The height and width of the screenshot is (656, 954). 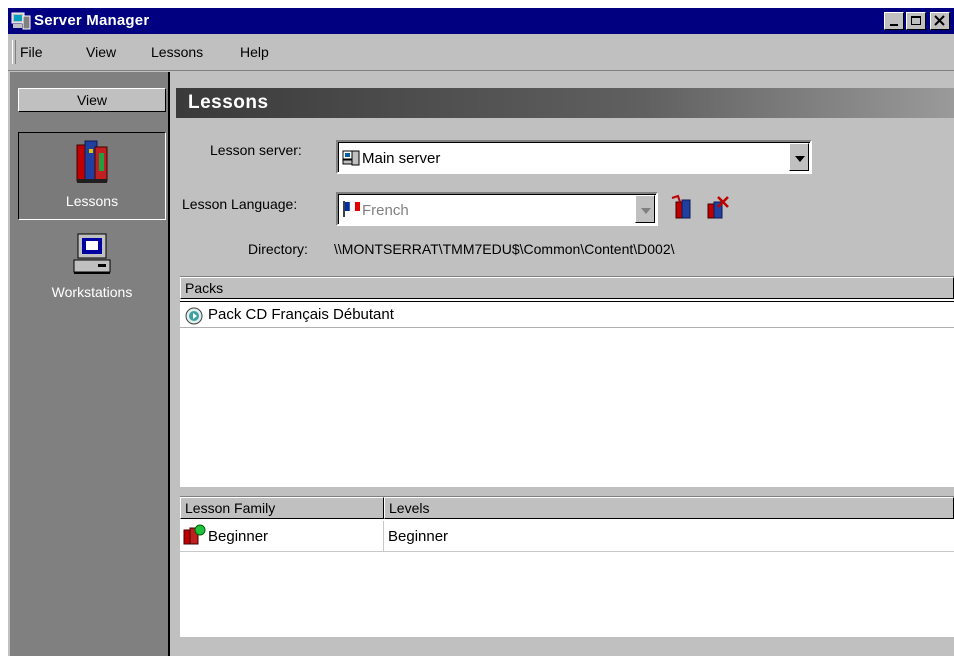 What do you see at coordinates (92, 253) in the screenshot?
I see `computer-icon` at bounding box center [92, 253].